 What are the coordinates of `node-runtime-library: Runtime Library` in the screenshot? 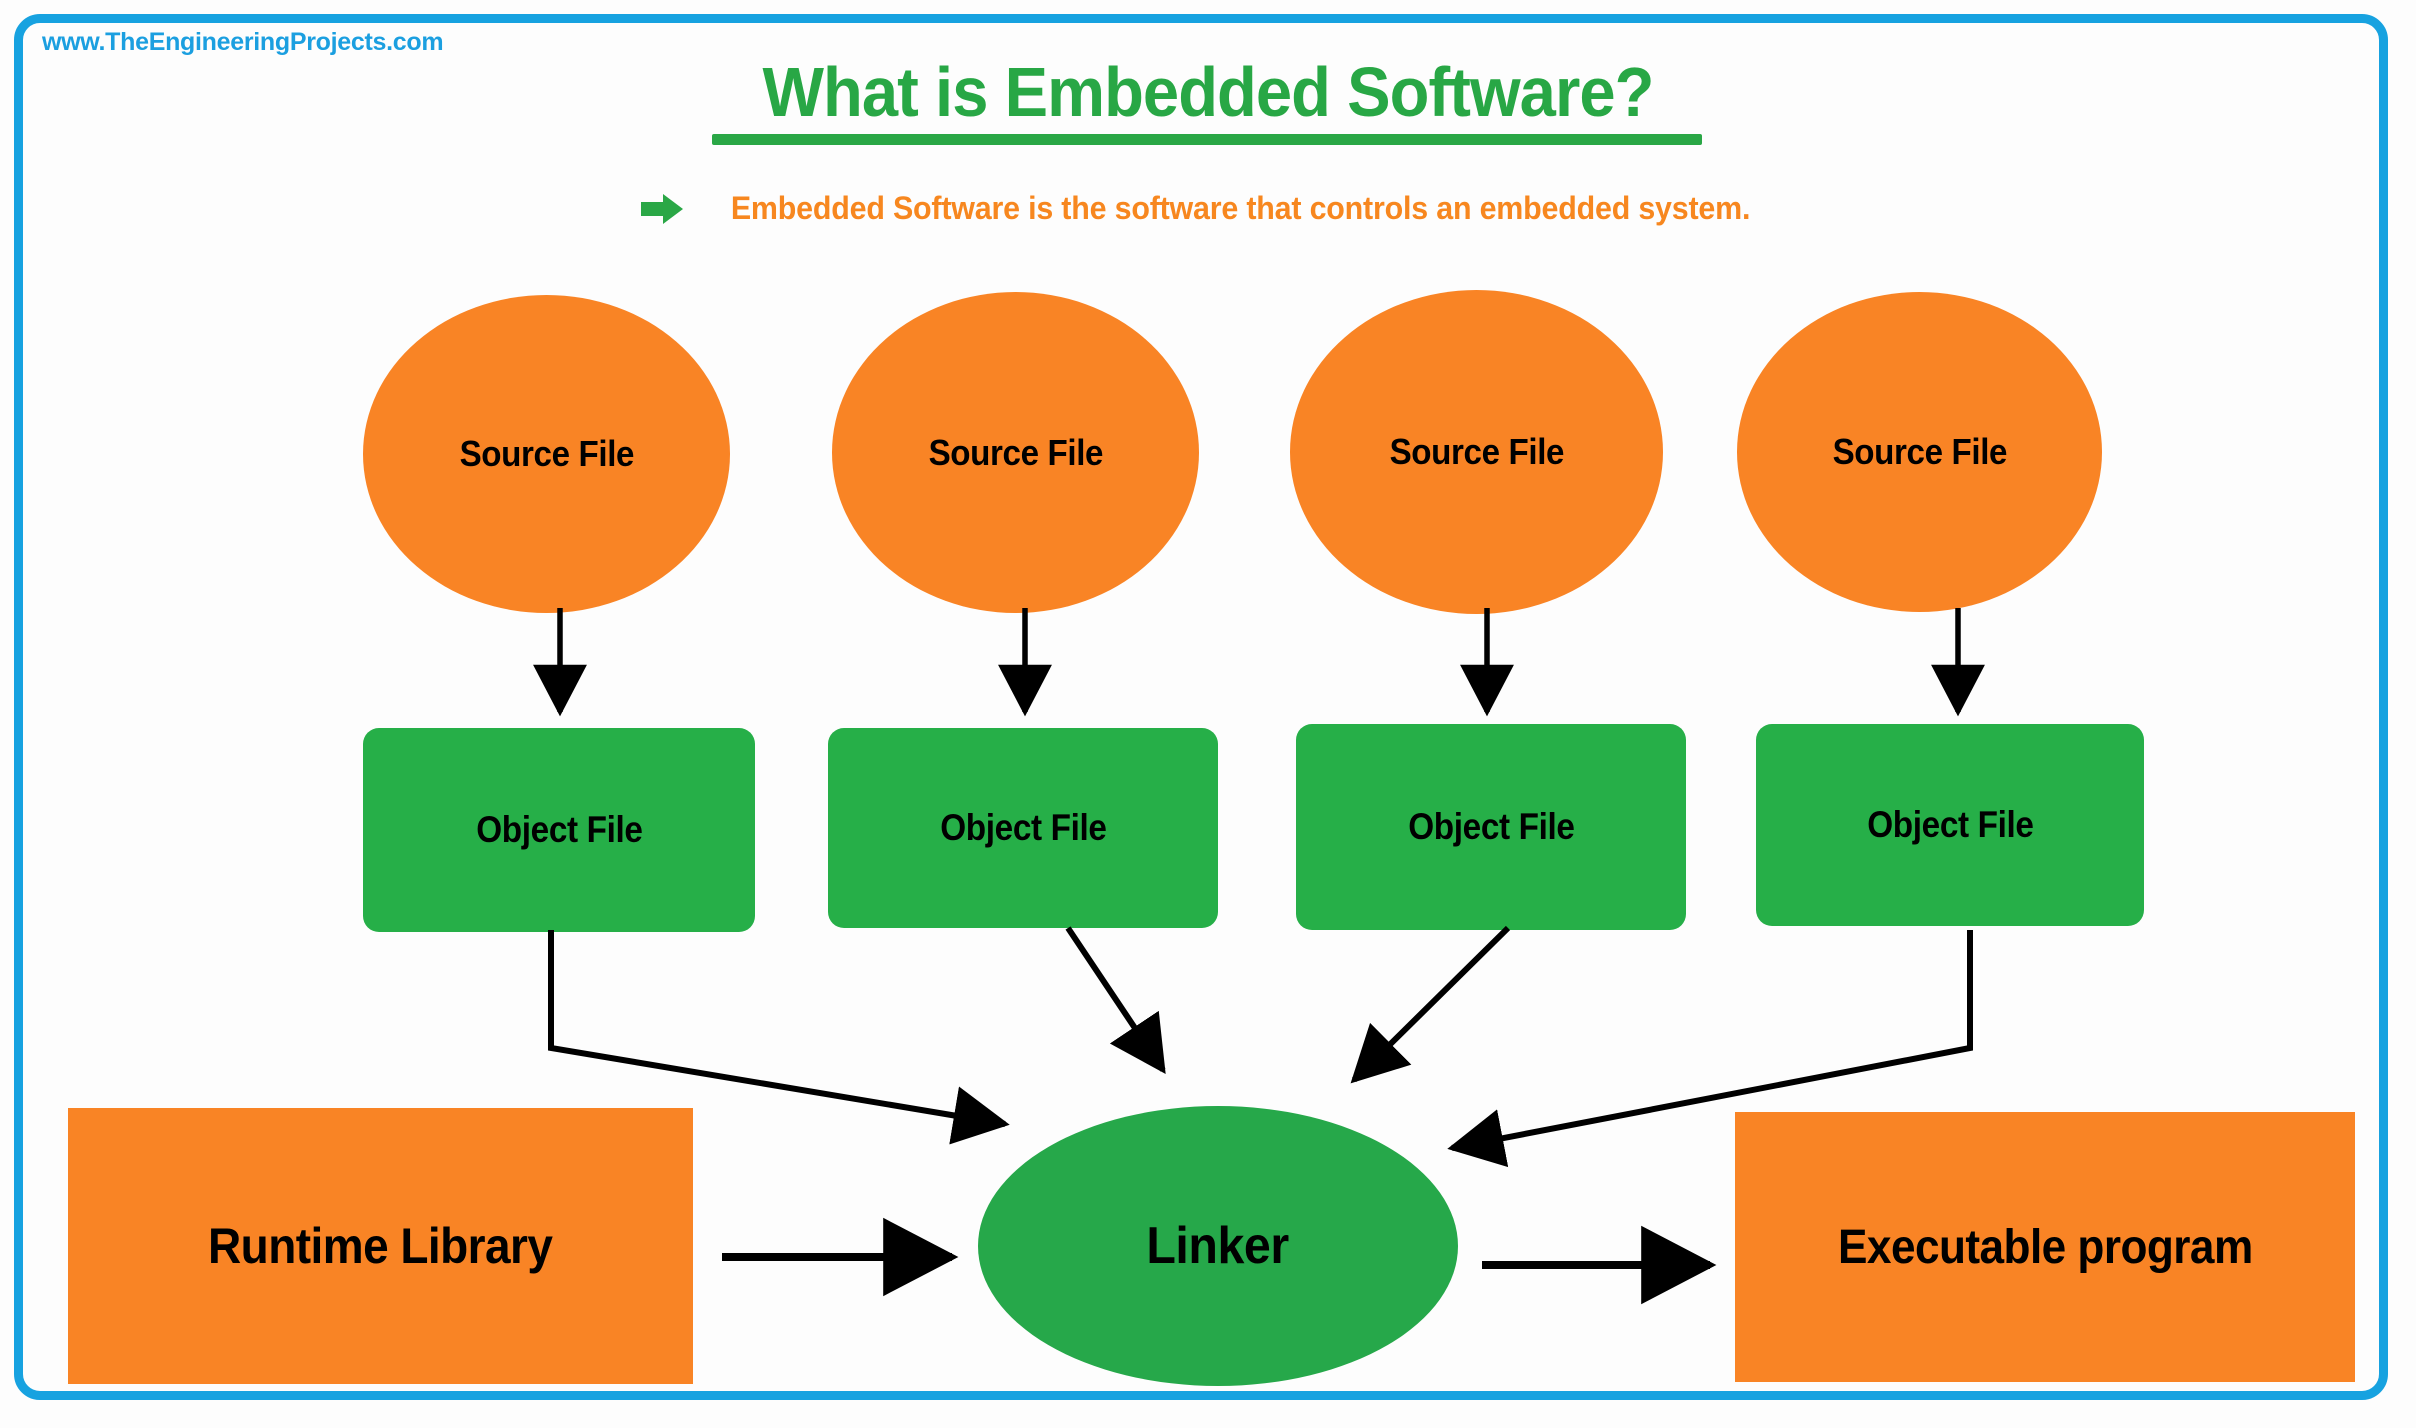 It's located at (380, 1246).